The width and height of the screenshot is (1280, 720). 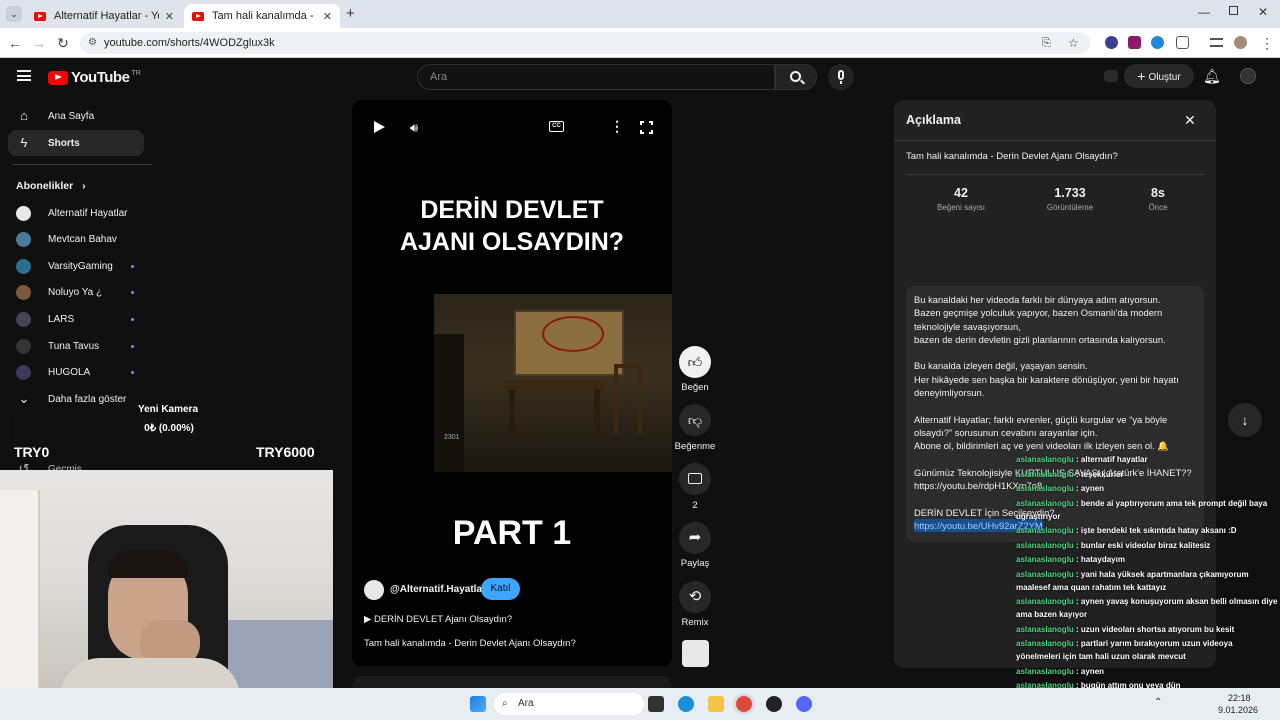 What do you see at coordinates (1216, 42) in the screenshot?
I see `reading-list-icon` at bounding box center [1216, 42].